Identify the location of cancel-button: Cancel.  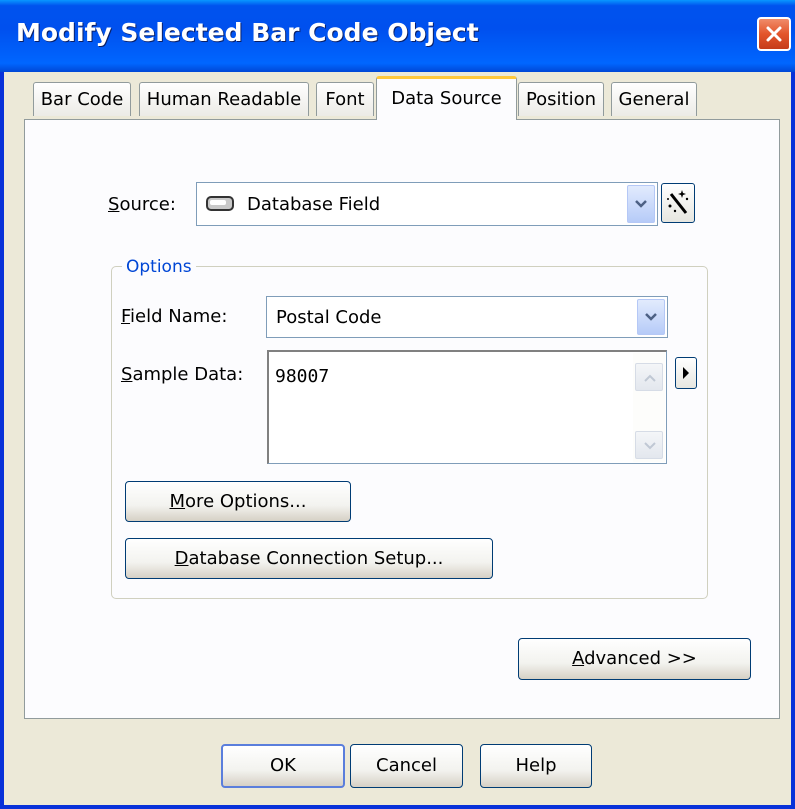
(406, 766).